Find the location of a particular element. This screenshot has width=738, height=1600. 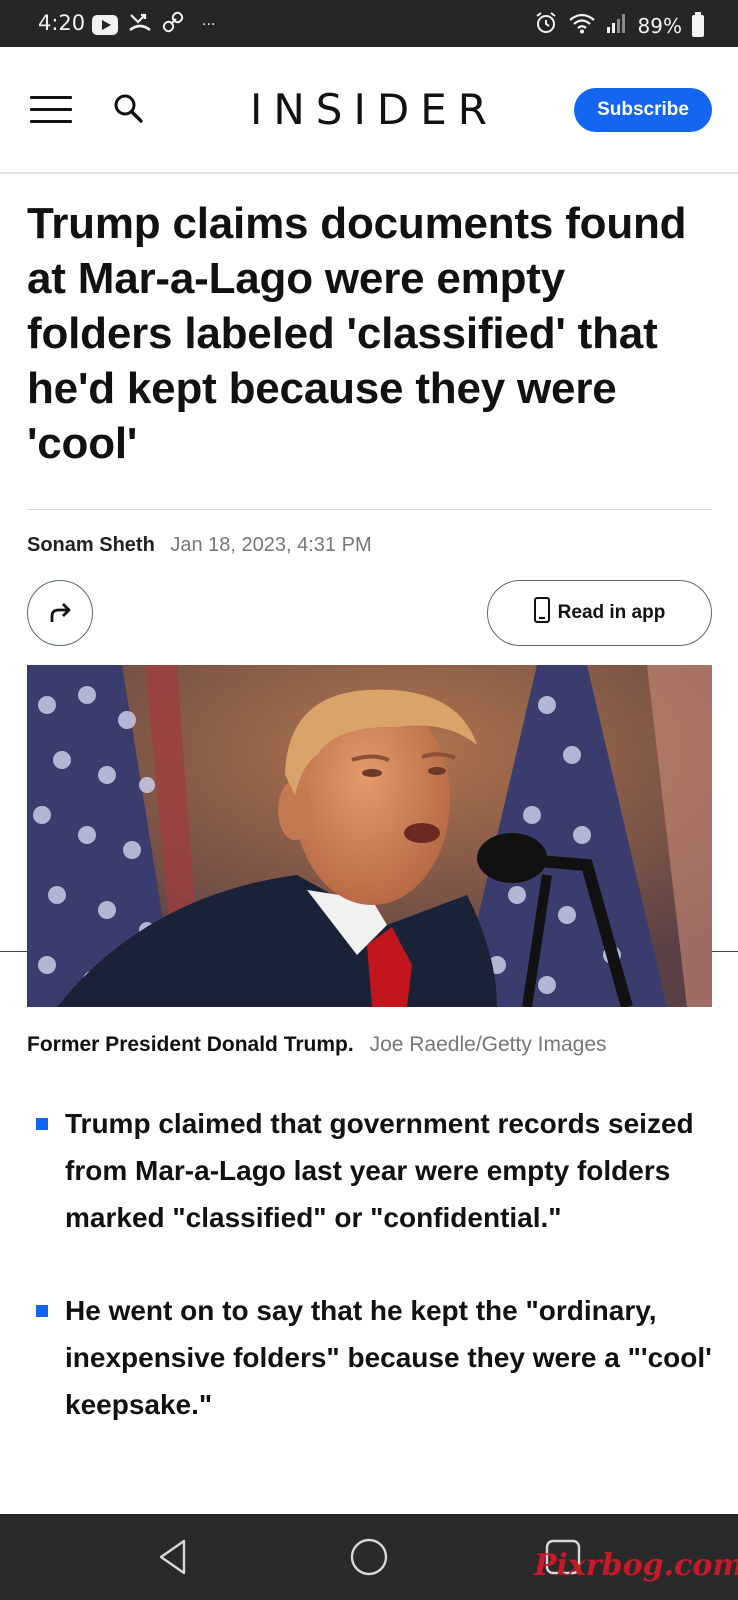

watermark-text: Pixrbog.com is located at coordinates (636, 1565).